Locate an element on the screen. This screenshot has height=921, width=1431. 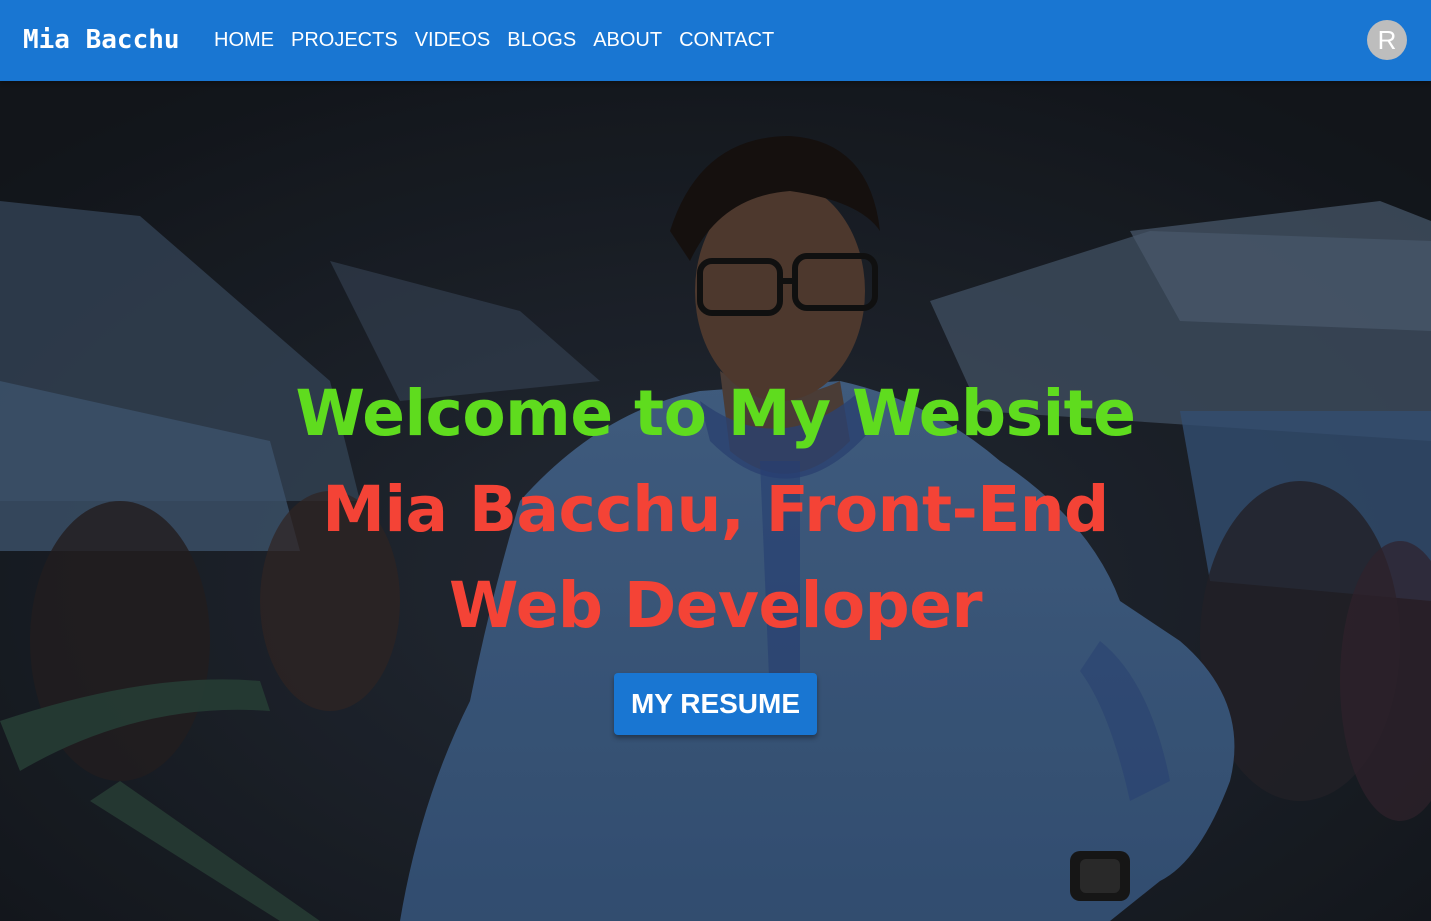
nav-links: HOME PROJECTS VIDEOS BLOGS ABOUT CONTACT is located at coordinates (494, 40).